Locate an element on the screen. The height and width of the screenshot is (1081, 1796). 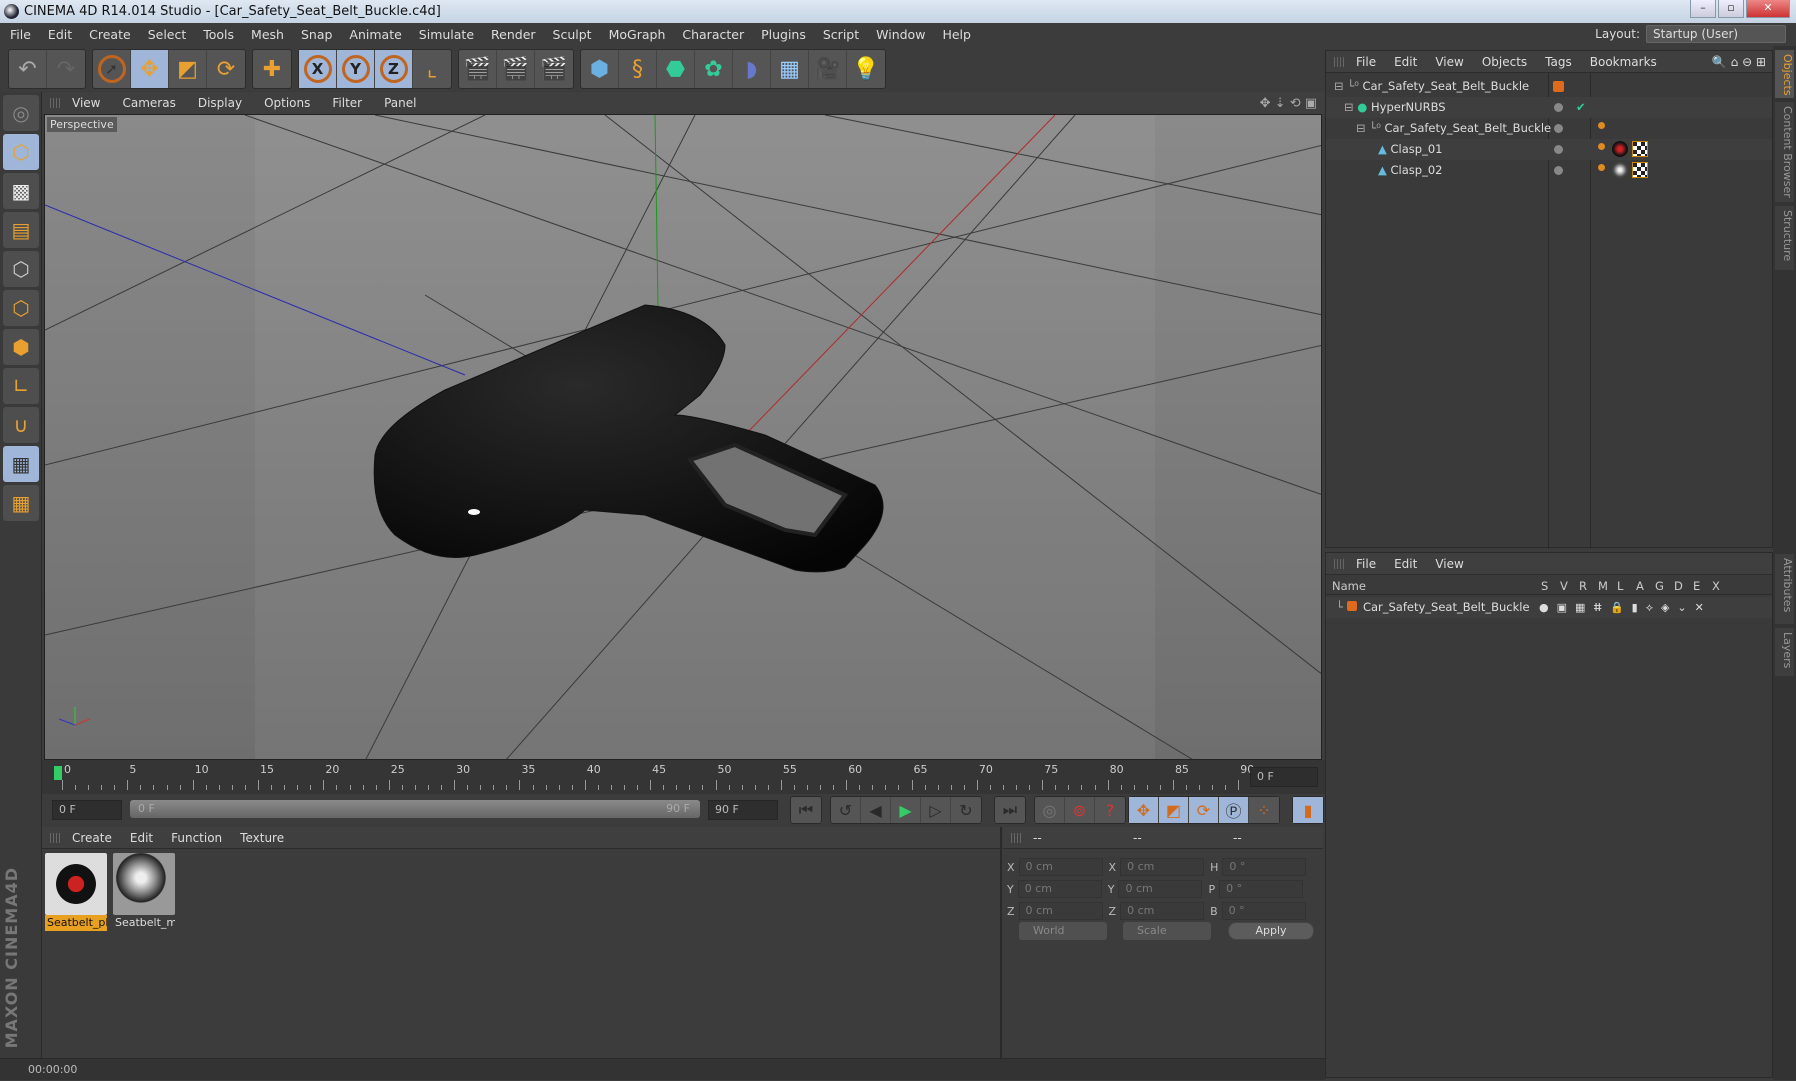
menu-character: Character is located at coordinates (713, 34).